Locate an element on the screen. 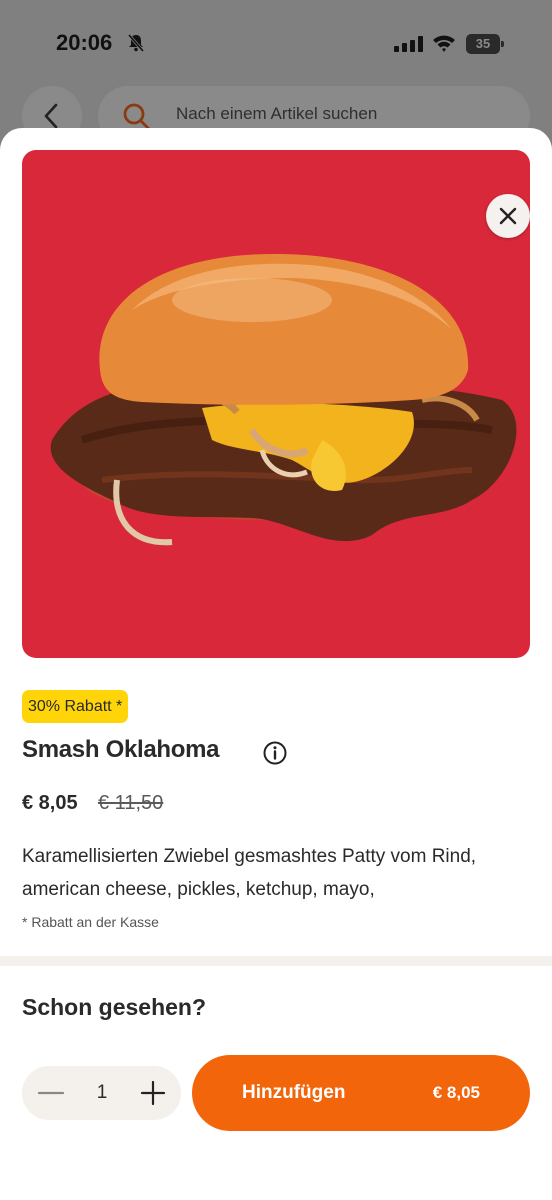 This screenshot has height=1200, width=552. battery-level: 35 is located at coordinates (483, 44).